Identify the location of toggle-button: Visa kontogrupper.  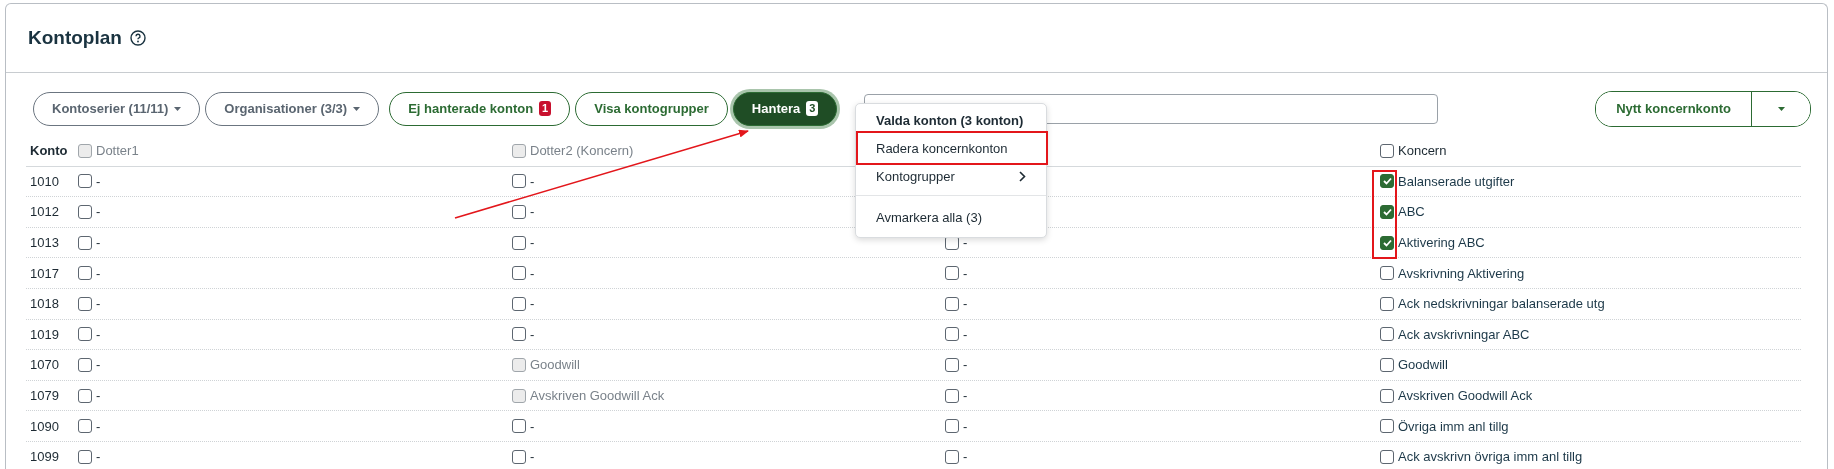
(651, 108).